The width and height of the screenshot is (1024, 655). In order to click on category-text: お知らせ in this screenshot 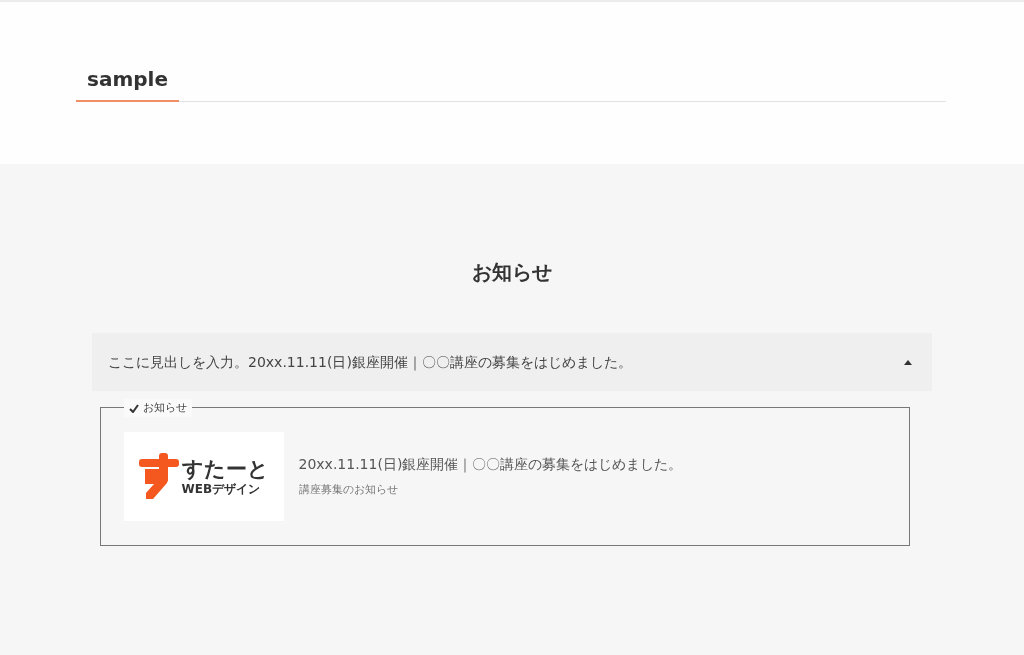, I will do `click(164, 407)`.